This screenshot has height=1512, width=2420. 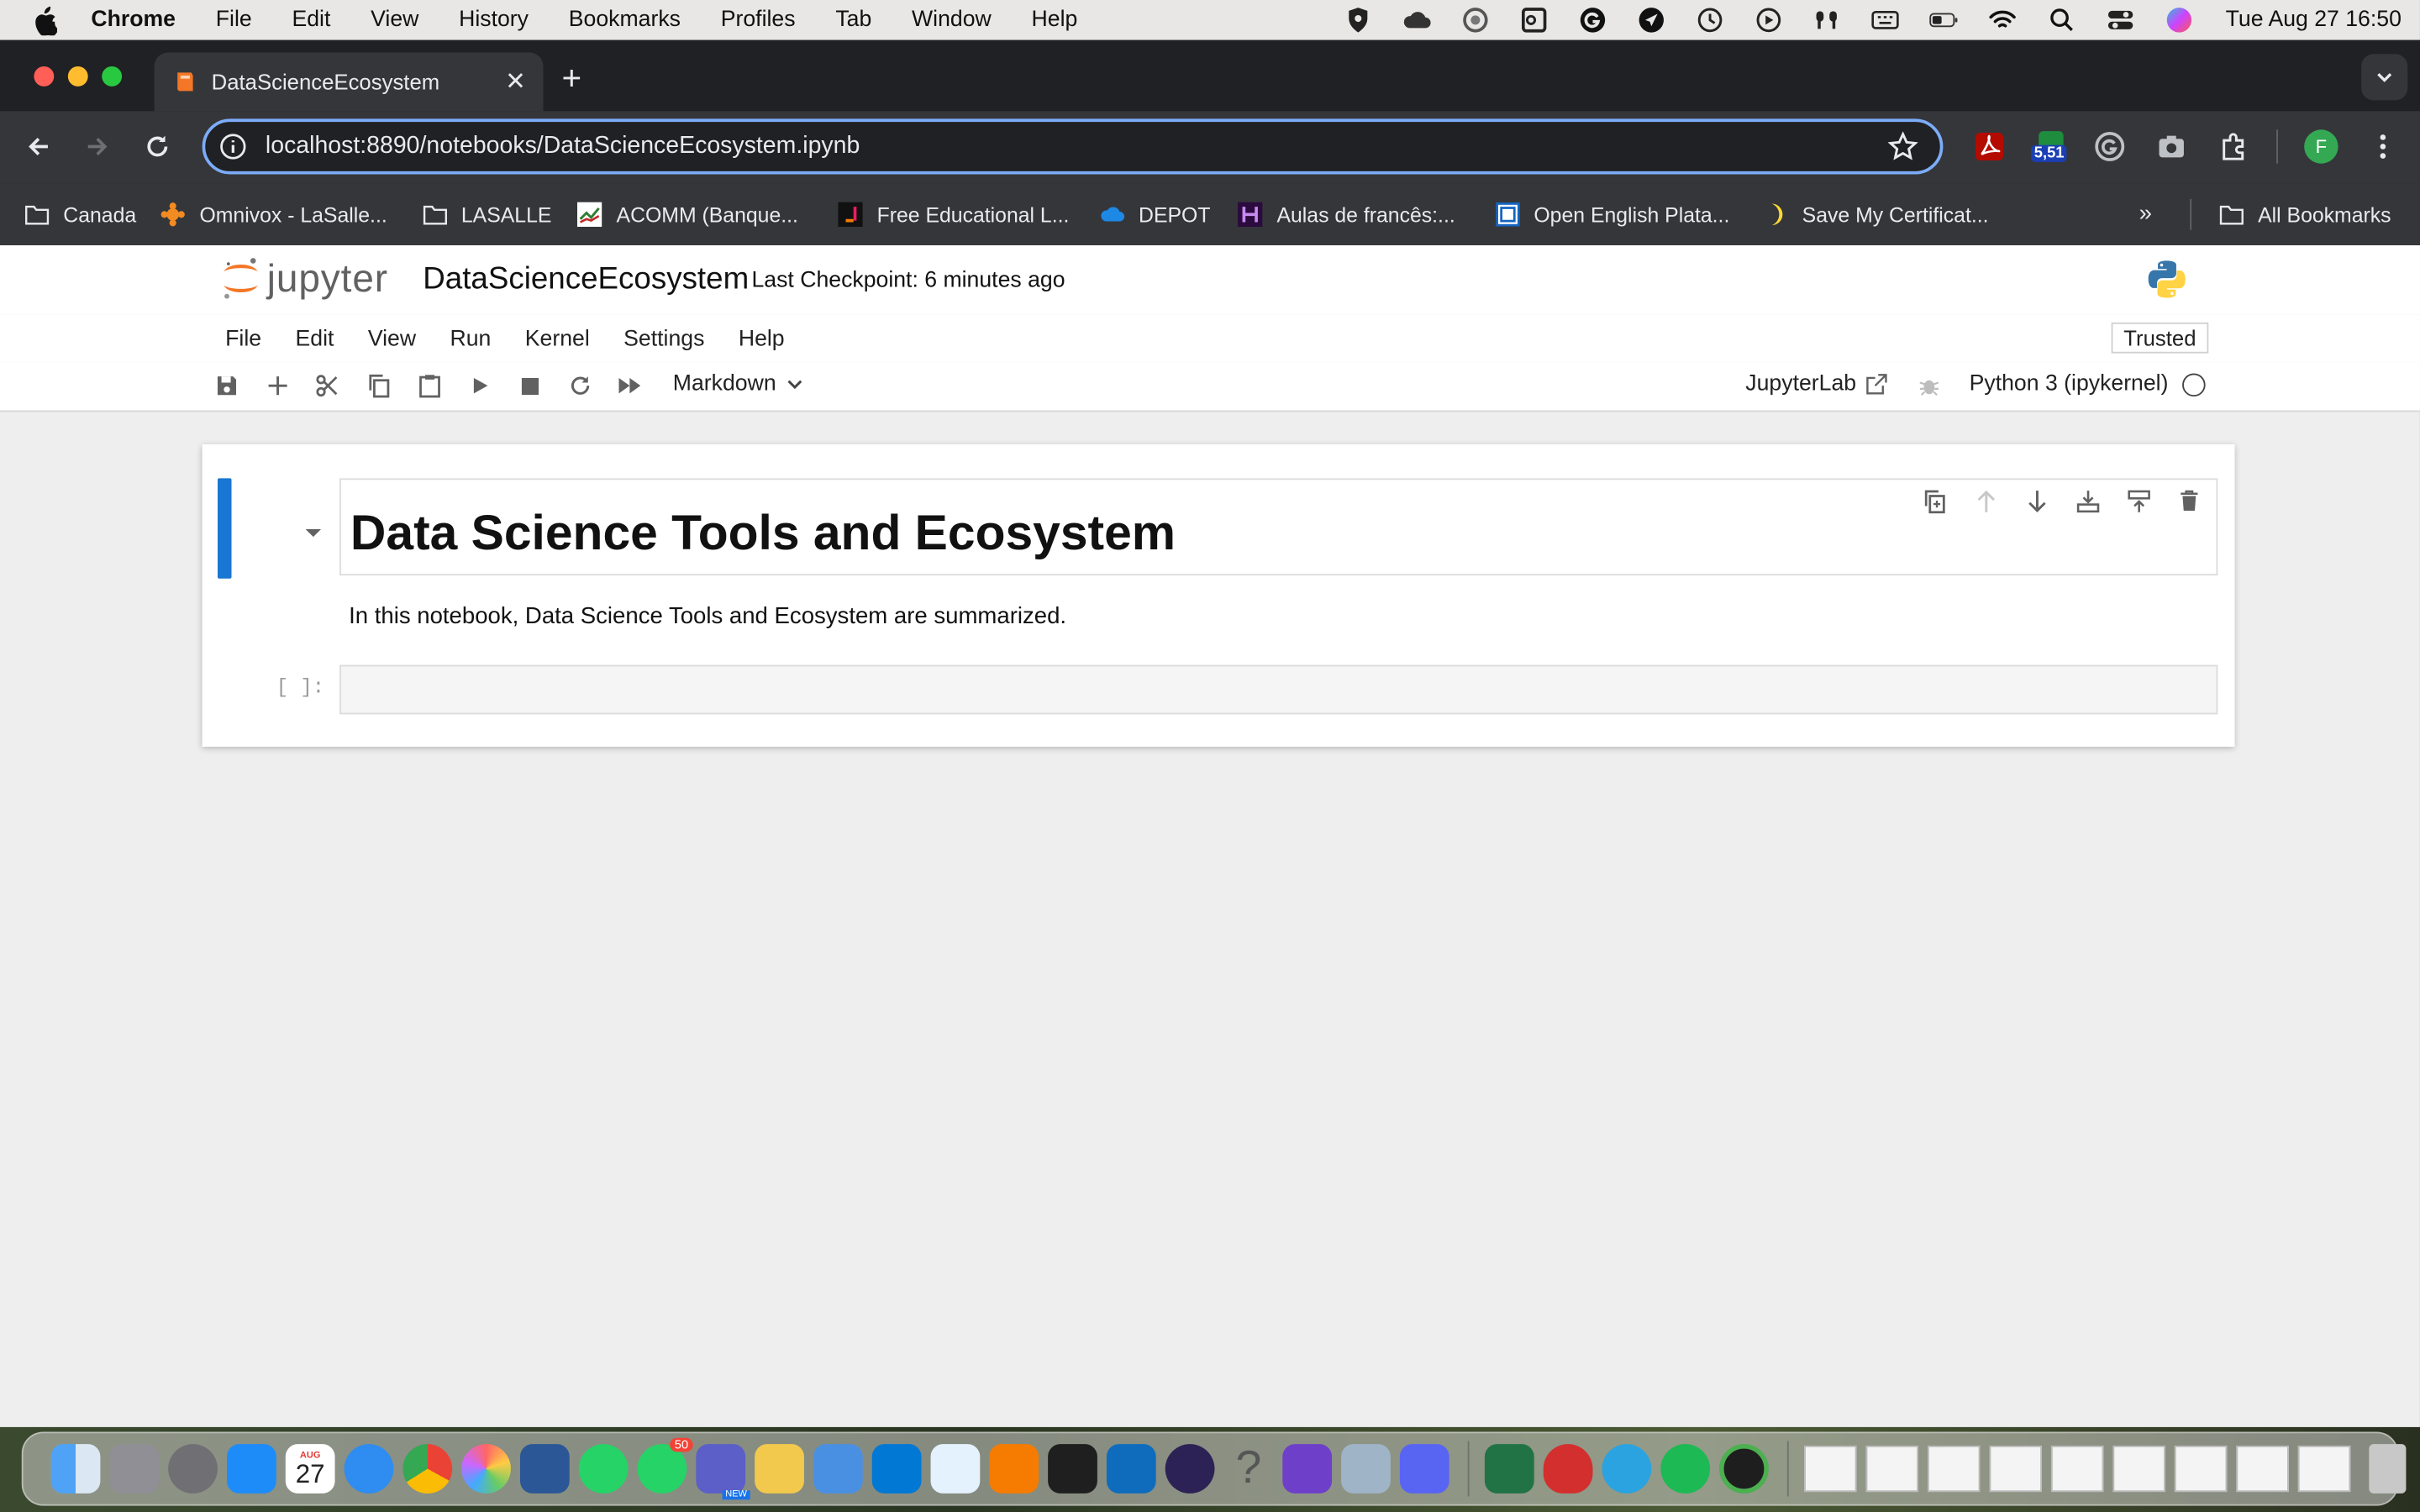 What do you see at coordinates (428, 1469) in the screenshot?
I see `chrome-icon` at bounding box center [428, 1469].